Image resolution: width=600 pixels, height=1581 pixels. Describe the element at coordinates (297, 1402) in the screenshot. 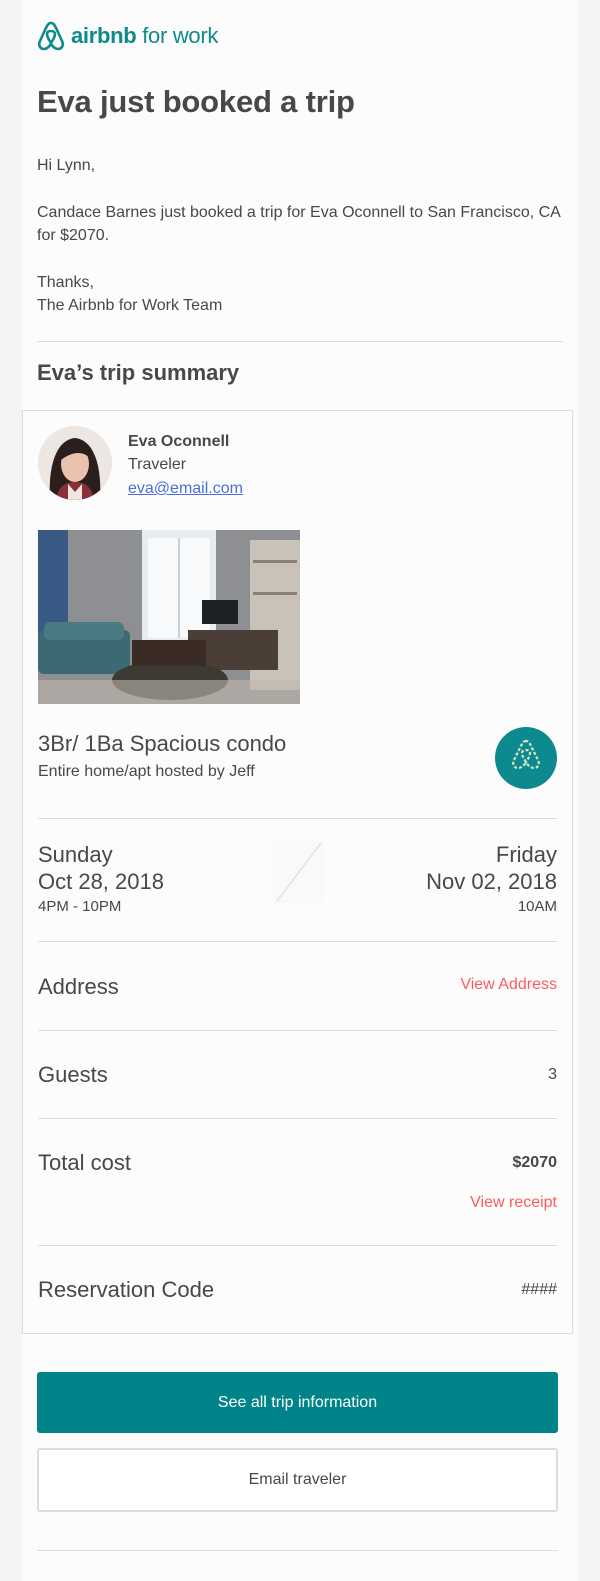

I see `see-all-trip-information-button: See all trip information` at that location.